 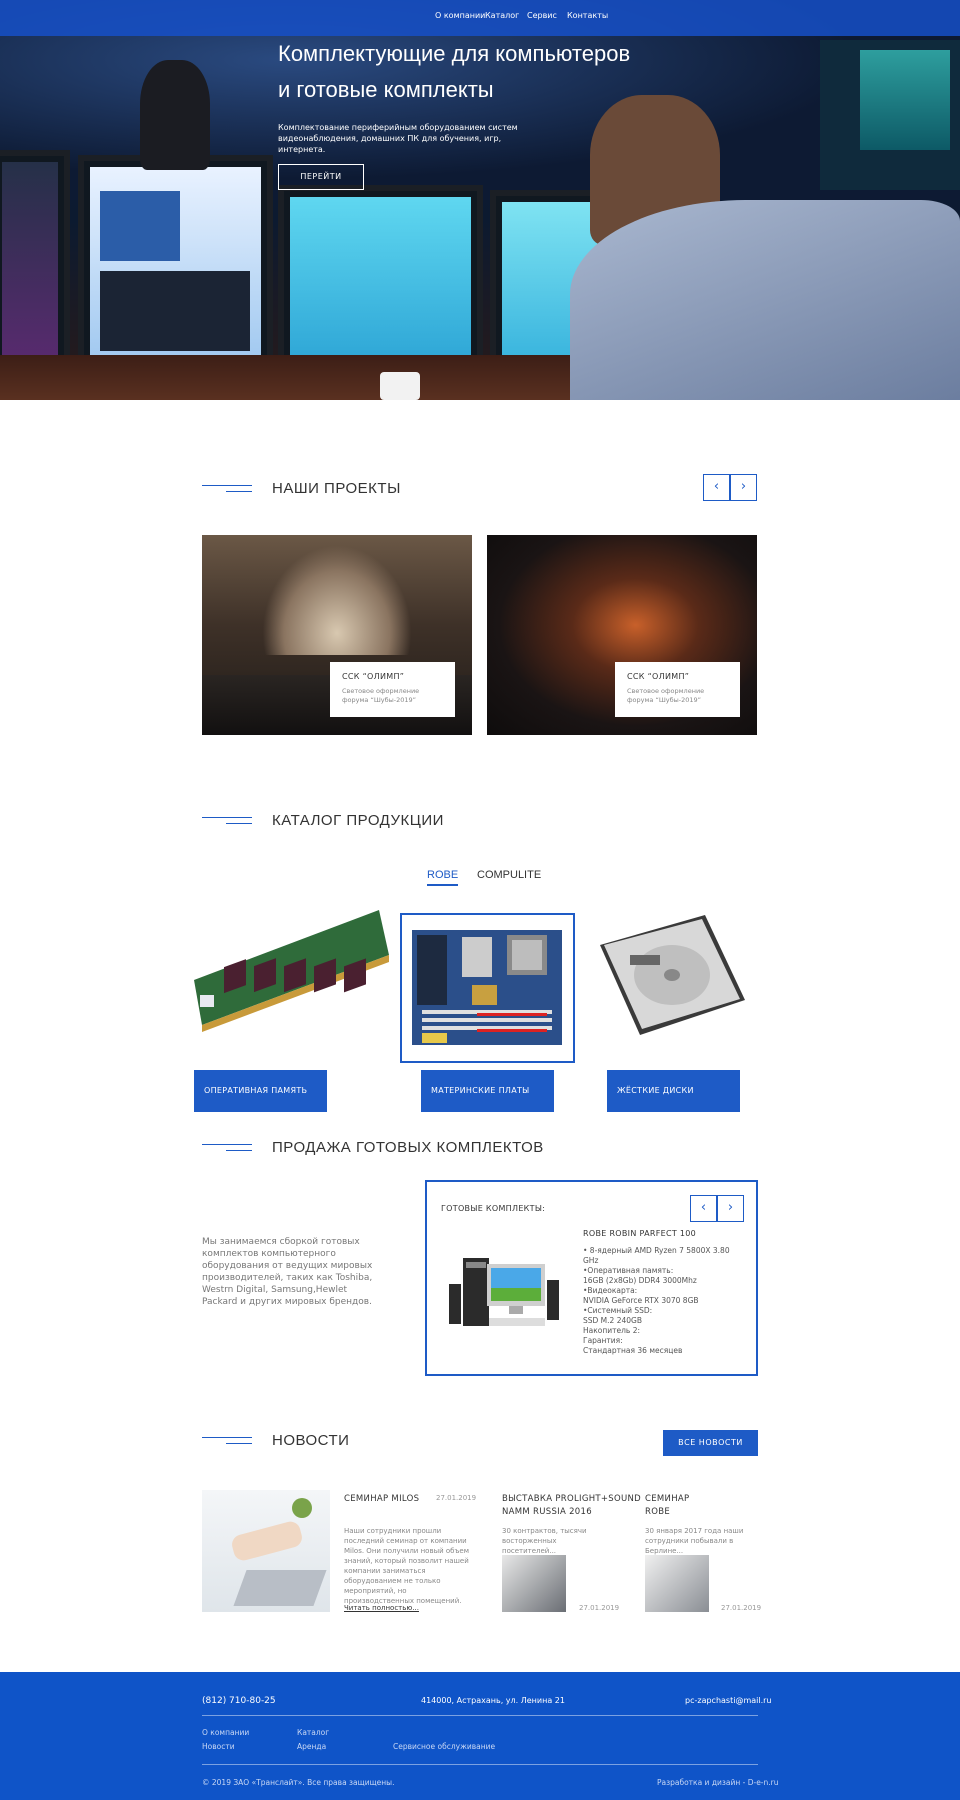 I want to click on hero-title-line1: Комплектующие для компьютеров, so click(x=454, y=53).